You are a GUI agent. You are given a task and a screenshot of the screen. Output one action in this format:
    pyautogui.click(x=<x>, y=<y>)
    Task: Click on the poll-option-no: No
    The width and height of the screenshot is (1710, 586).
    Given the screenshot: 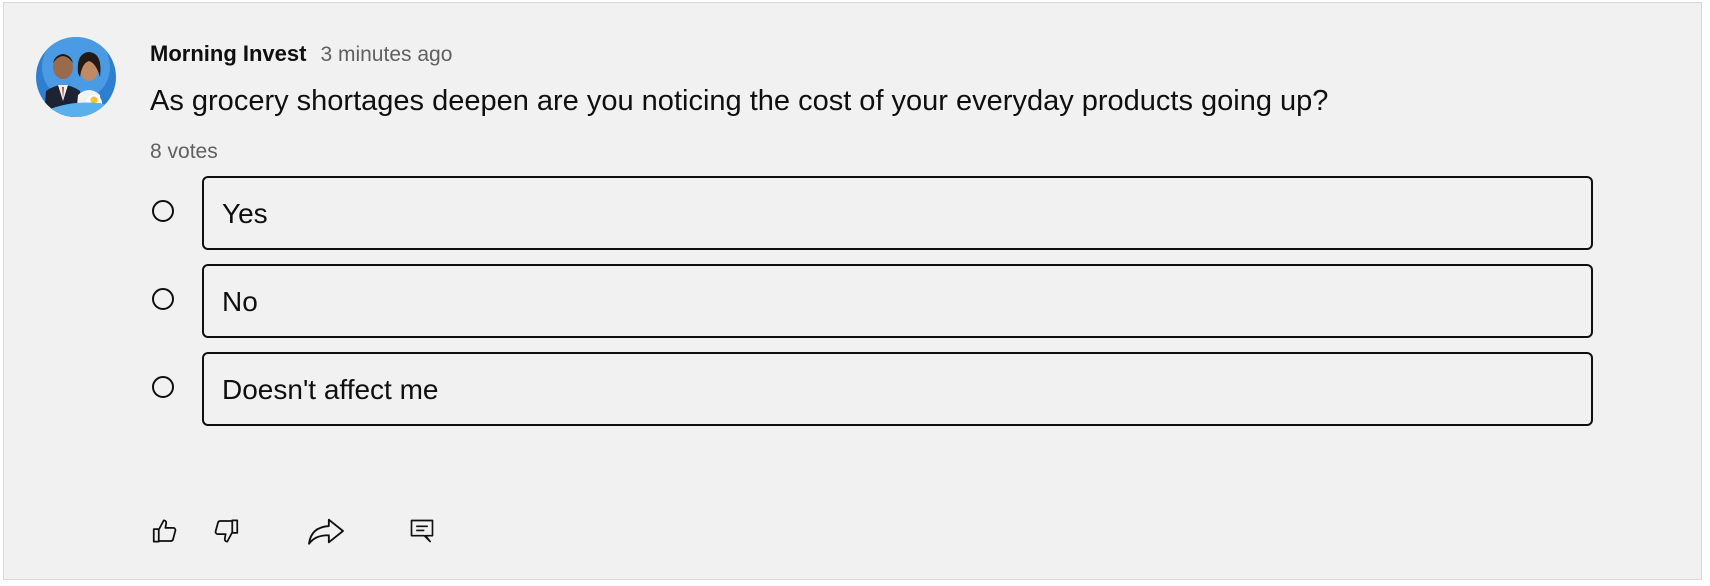 What is the action you would take?
    pyautogui.click(x=872, y=301)
    